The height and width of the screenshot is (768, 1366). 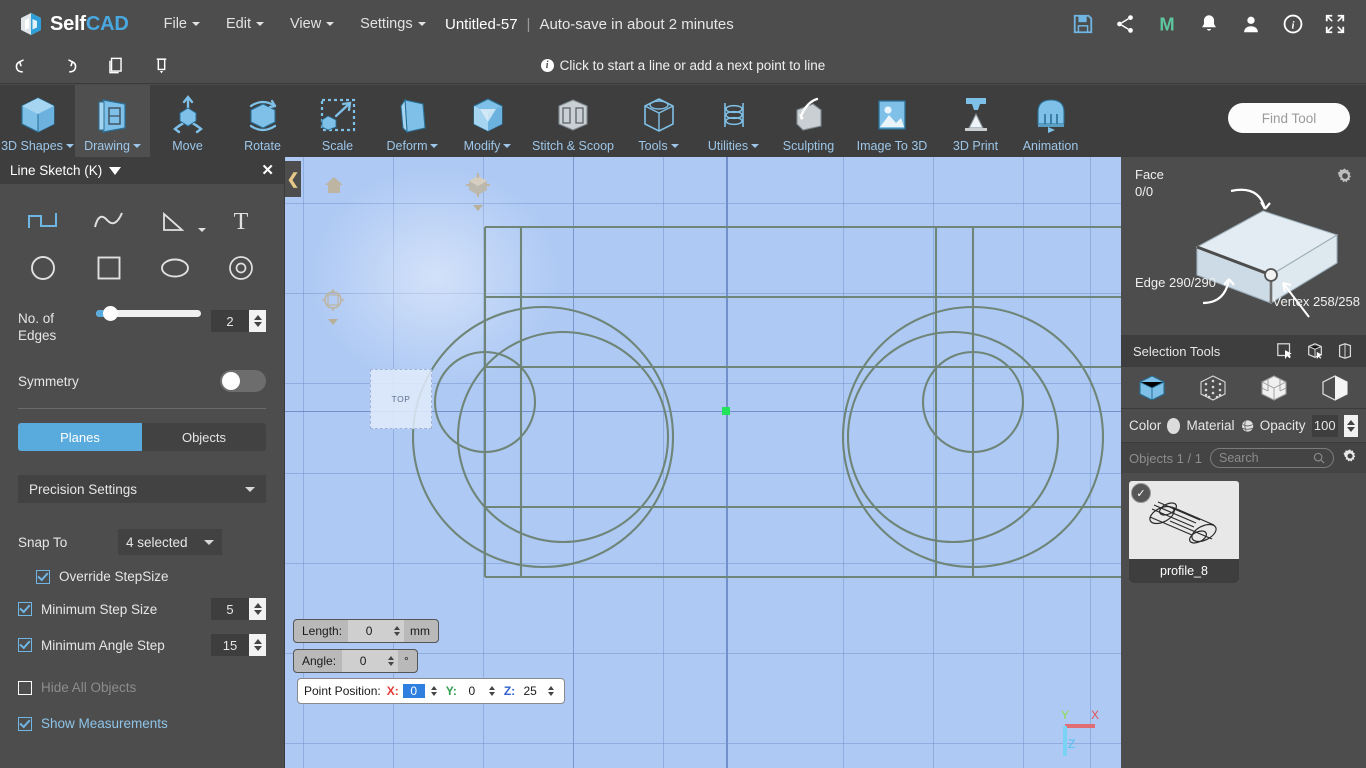 What do you see at coordinates (658, 121) in the screenshot?
I see `ribbon-tools: Tools` at bounding box center [658, 121].